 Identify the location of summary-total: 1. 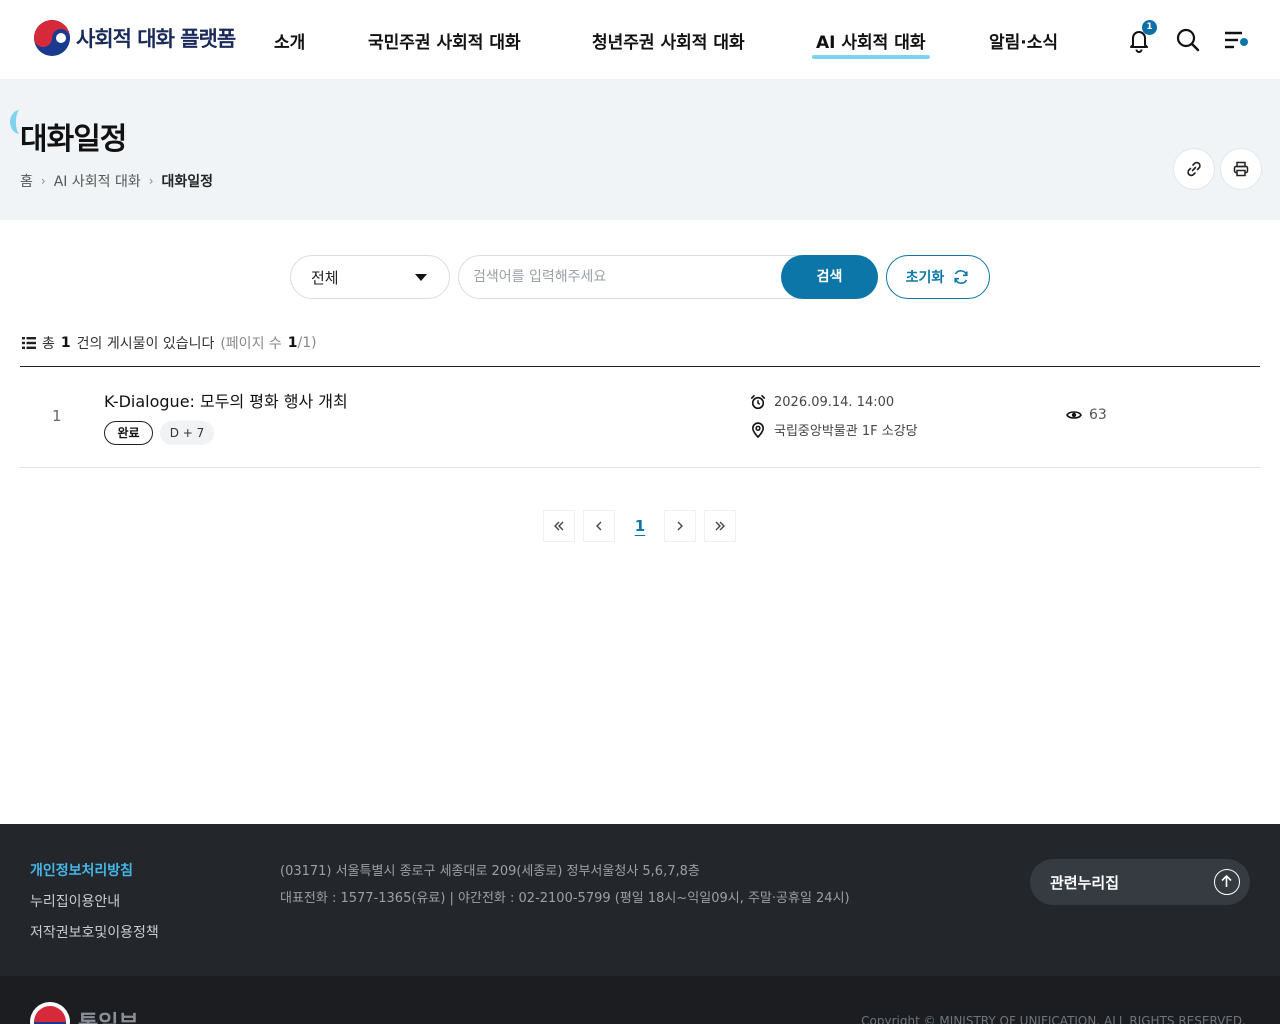
(65, 343).